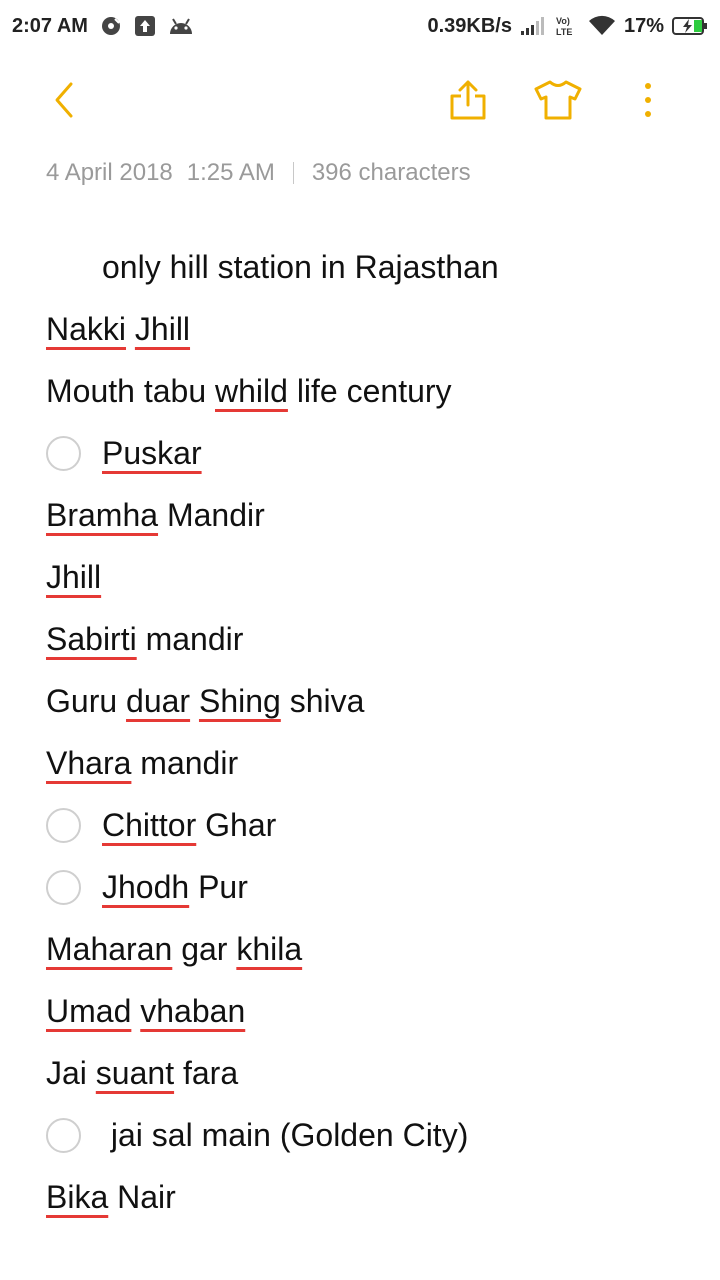  I want to click on note-line: Bramha Mandir, so click(366, 515).